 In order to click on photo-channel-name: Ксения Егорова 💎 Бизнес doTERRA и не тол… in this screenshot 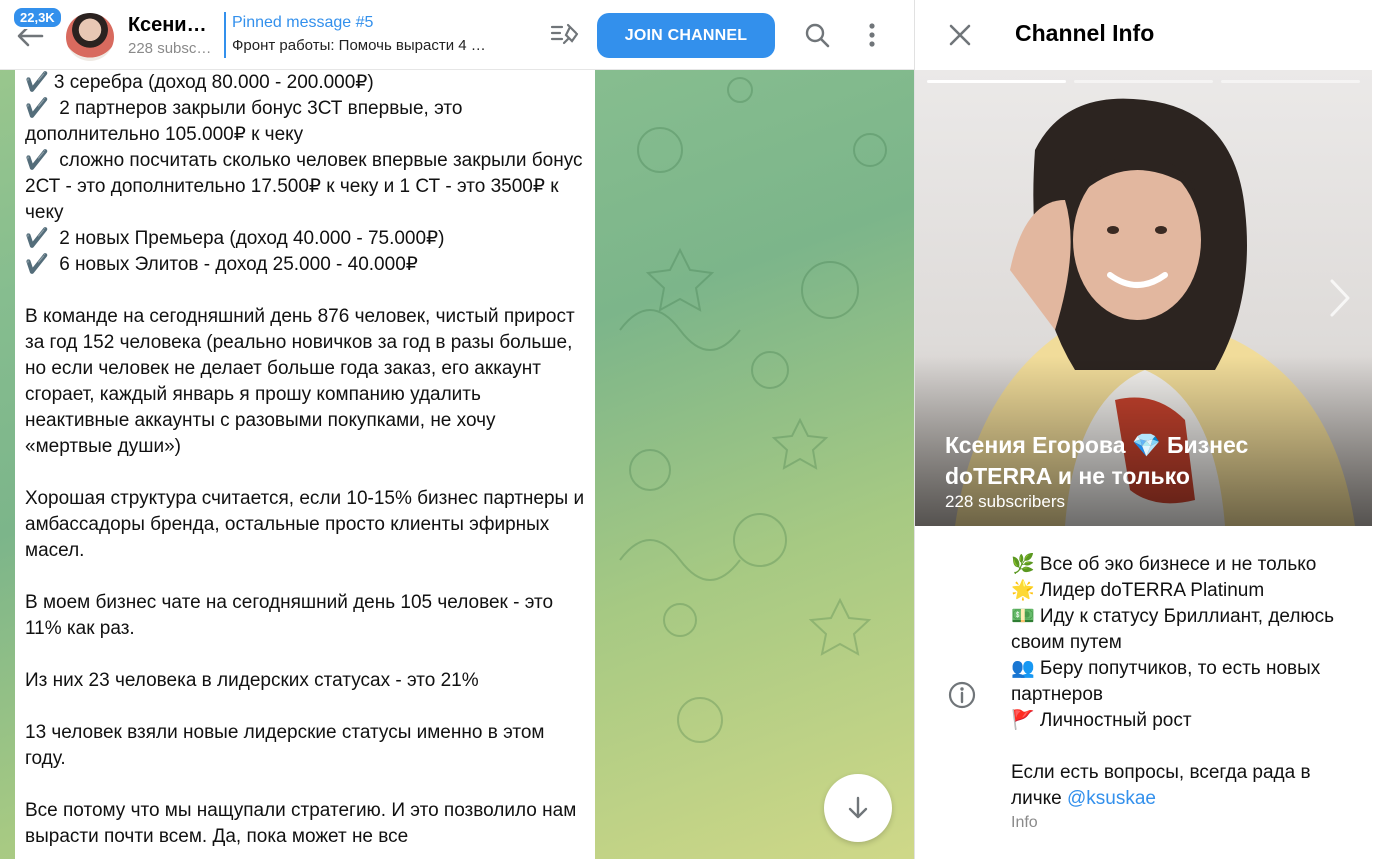, I will do `click(1097, 460)`.